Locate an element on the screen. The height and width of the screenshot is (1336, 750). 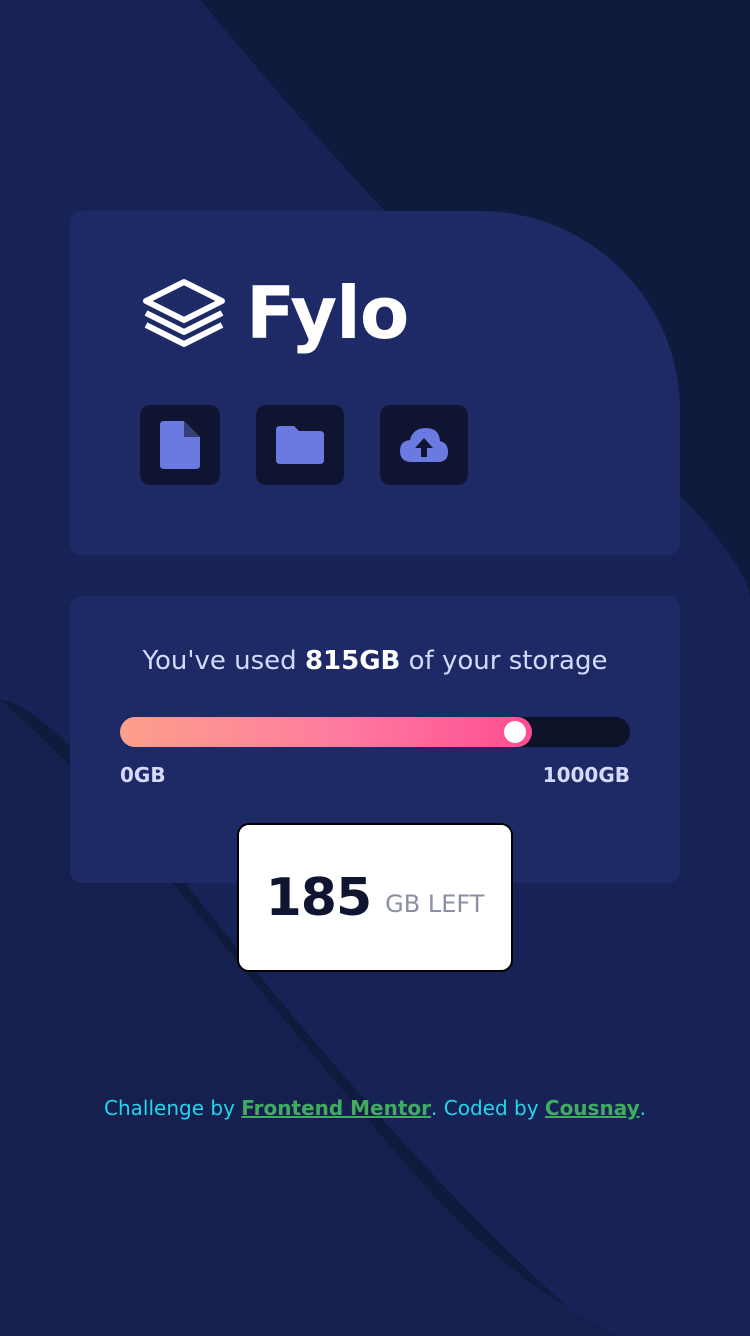
folder-button is located at coordinates (300, 445).